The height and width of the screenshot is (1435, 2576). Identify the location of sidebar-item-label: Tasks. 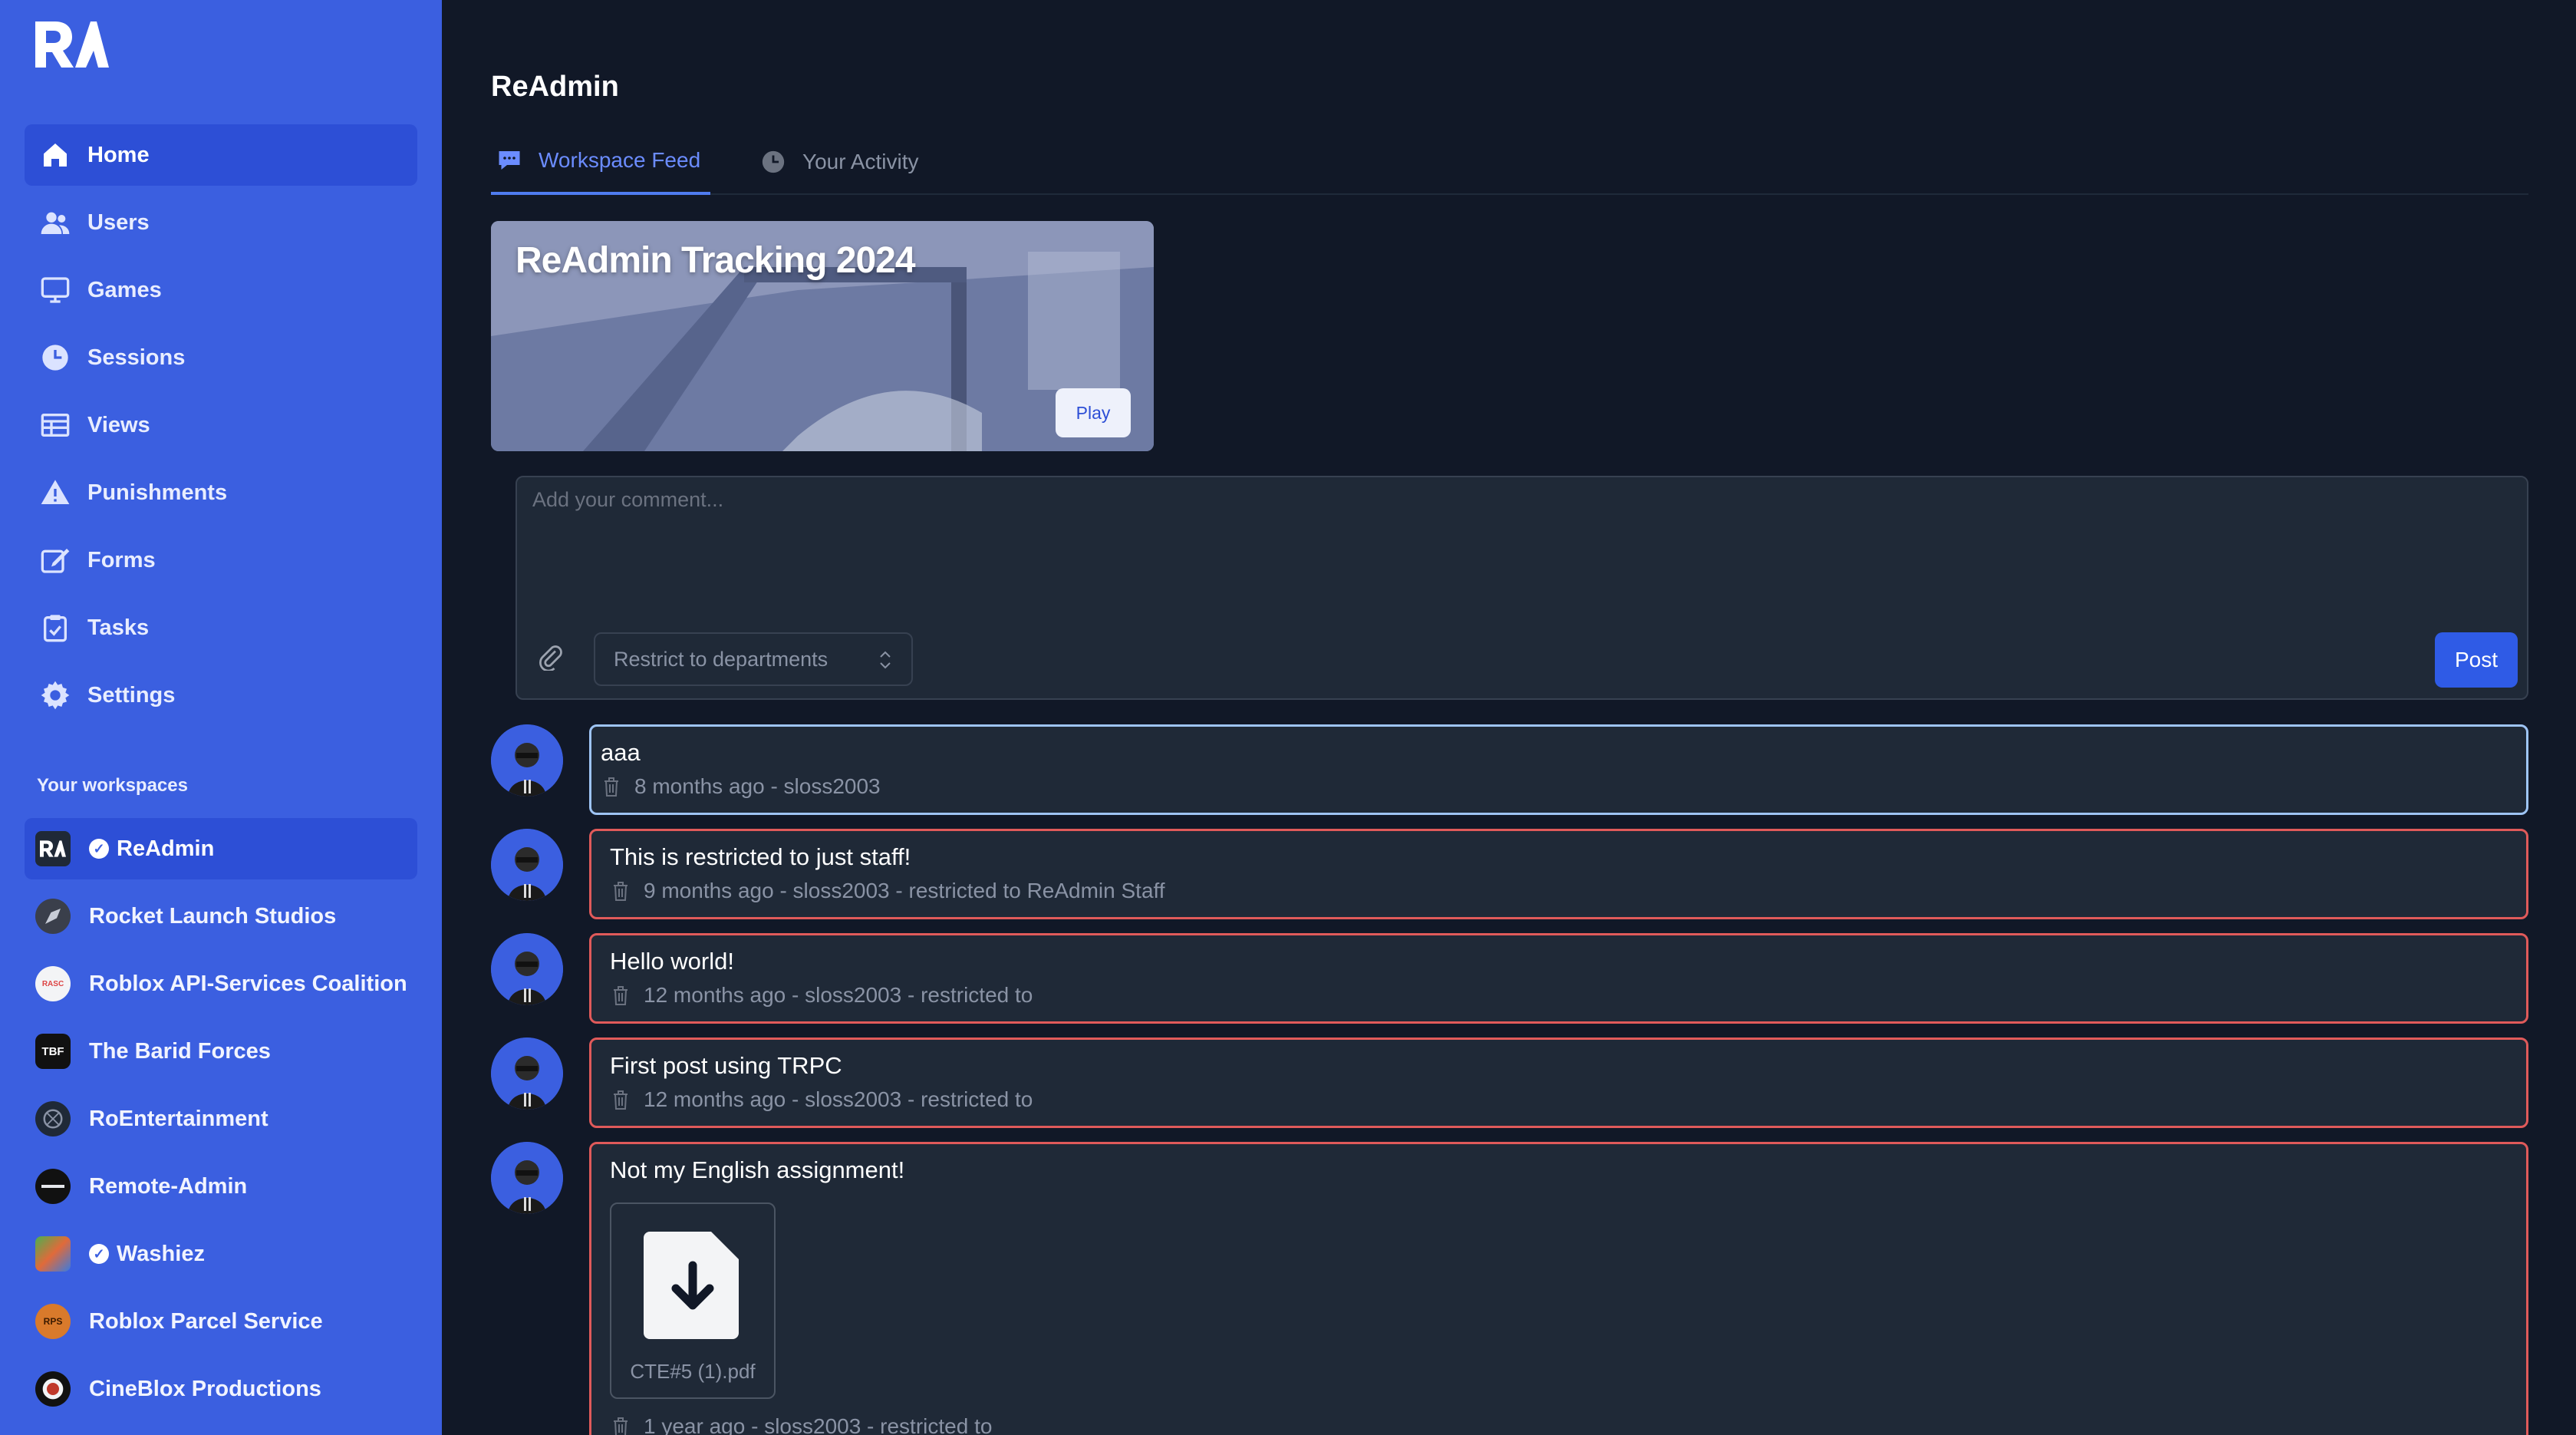
(118, 627).